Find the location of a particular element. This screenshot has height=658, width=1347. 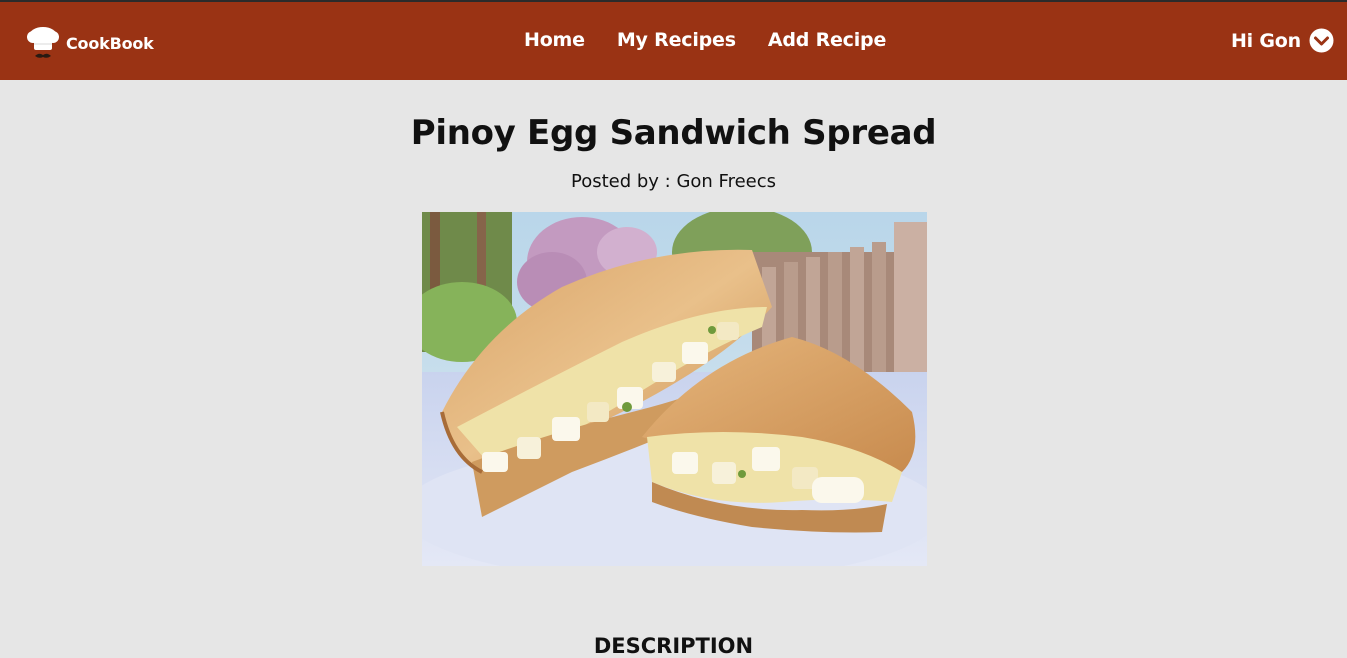

user-menu: Hi Gon is located at coordinates (1282, 40).